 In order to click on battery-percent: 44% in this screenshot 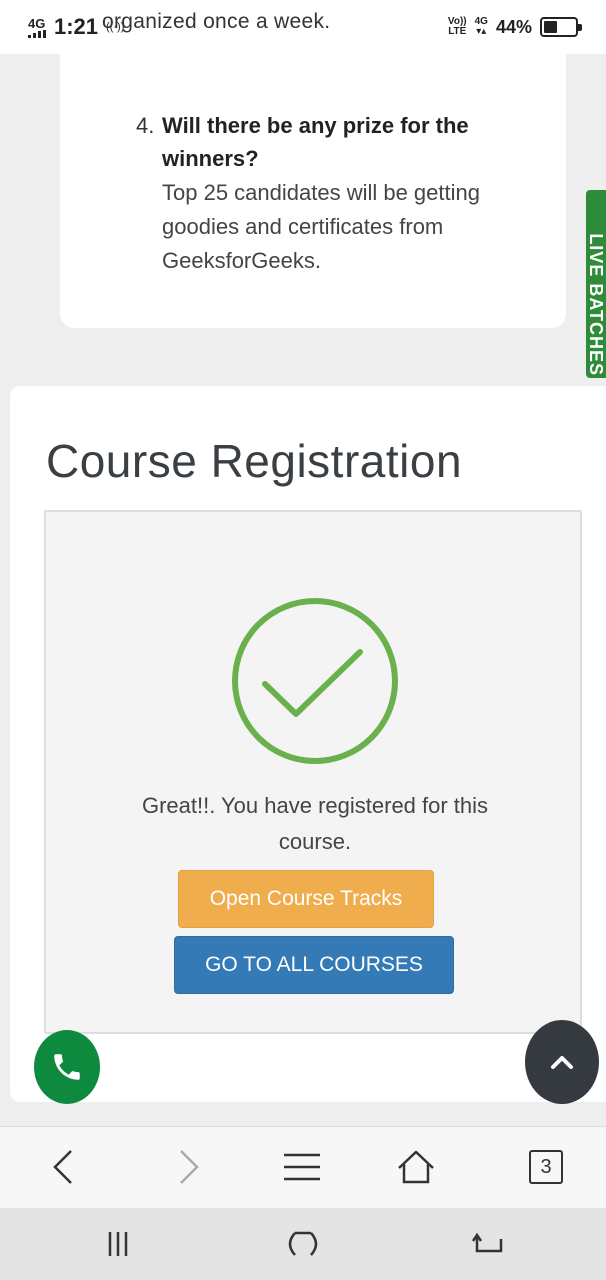, I will do `click(513, 26)`.